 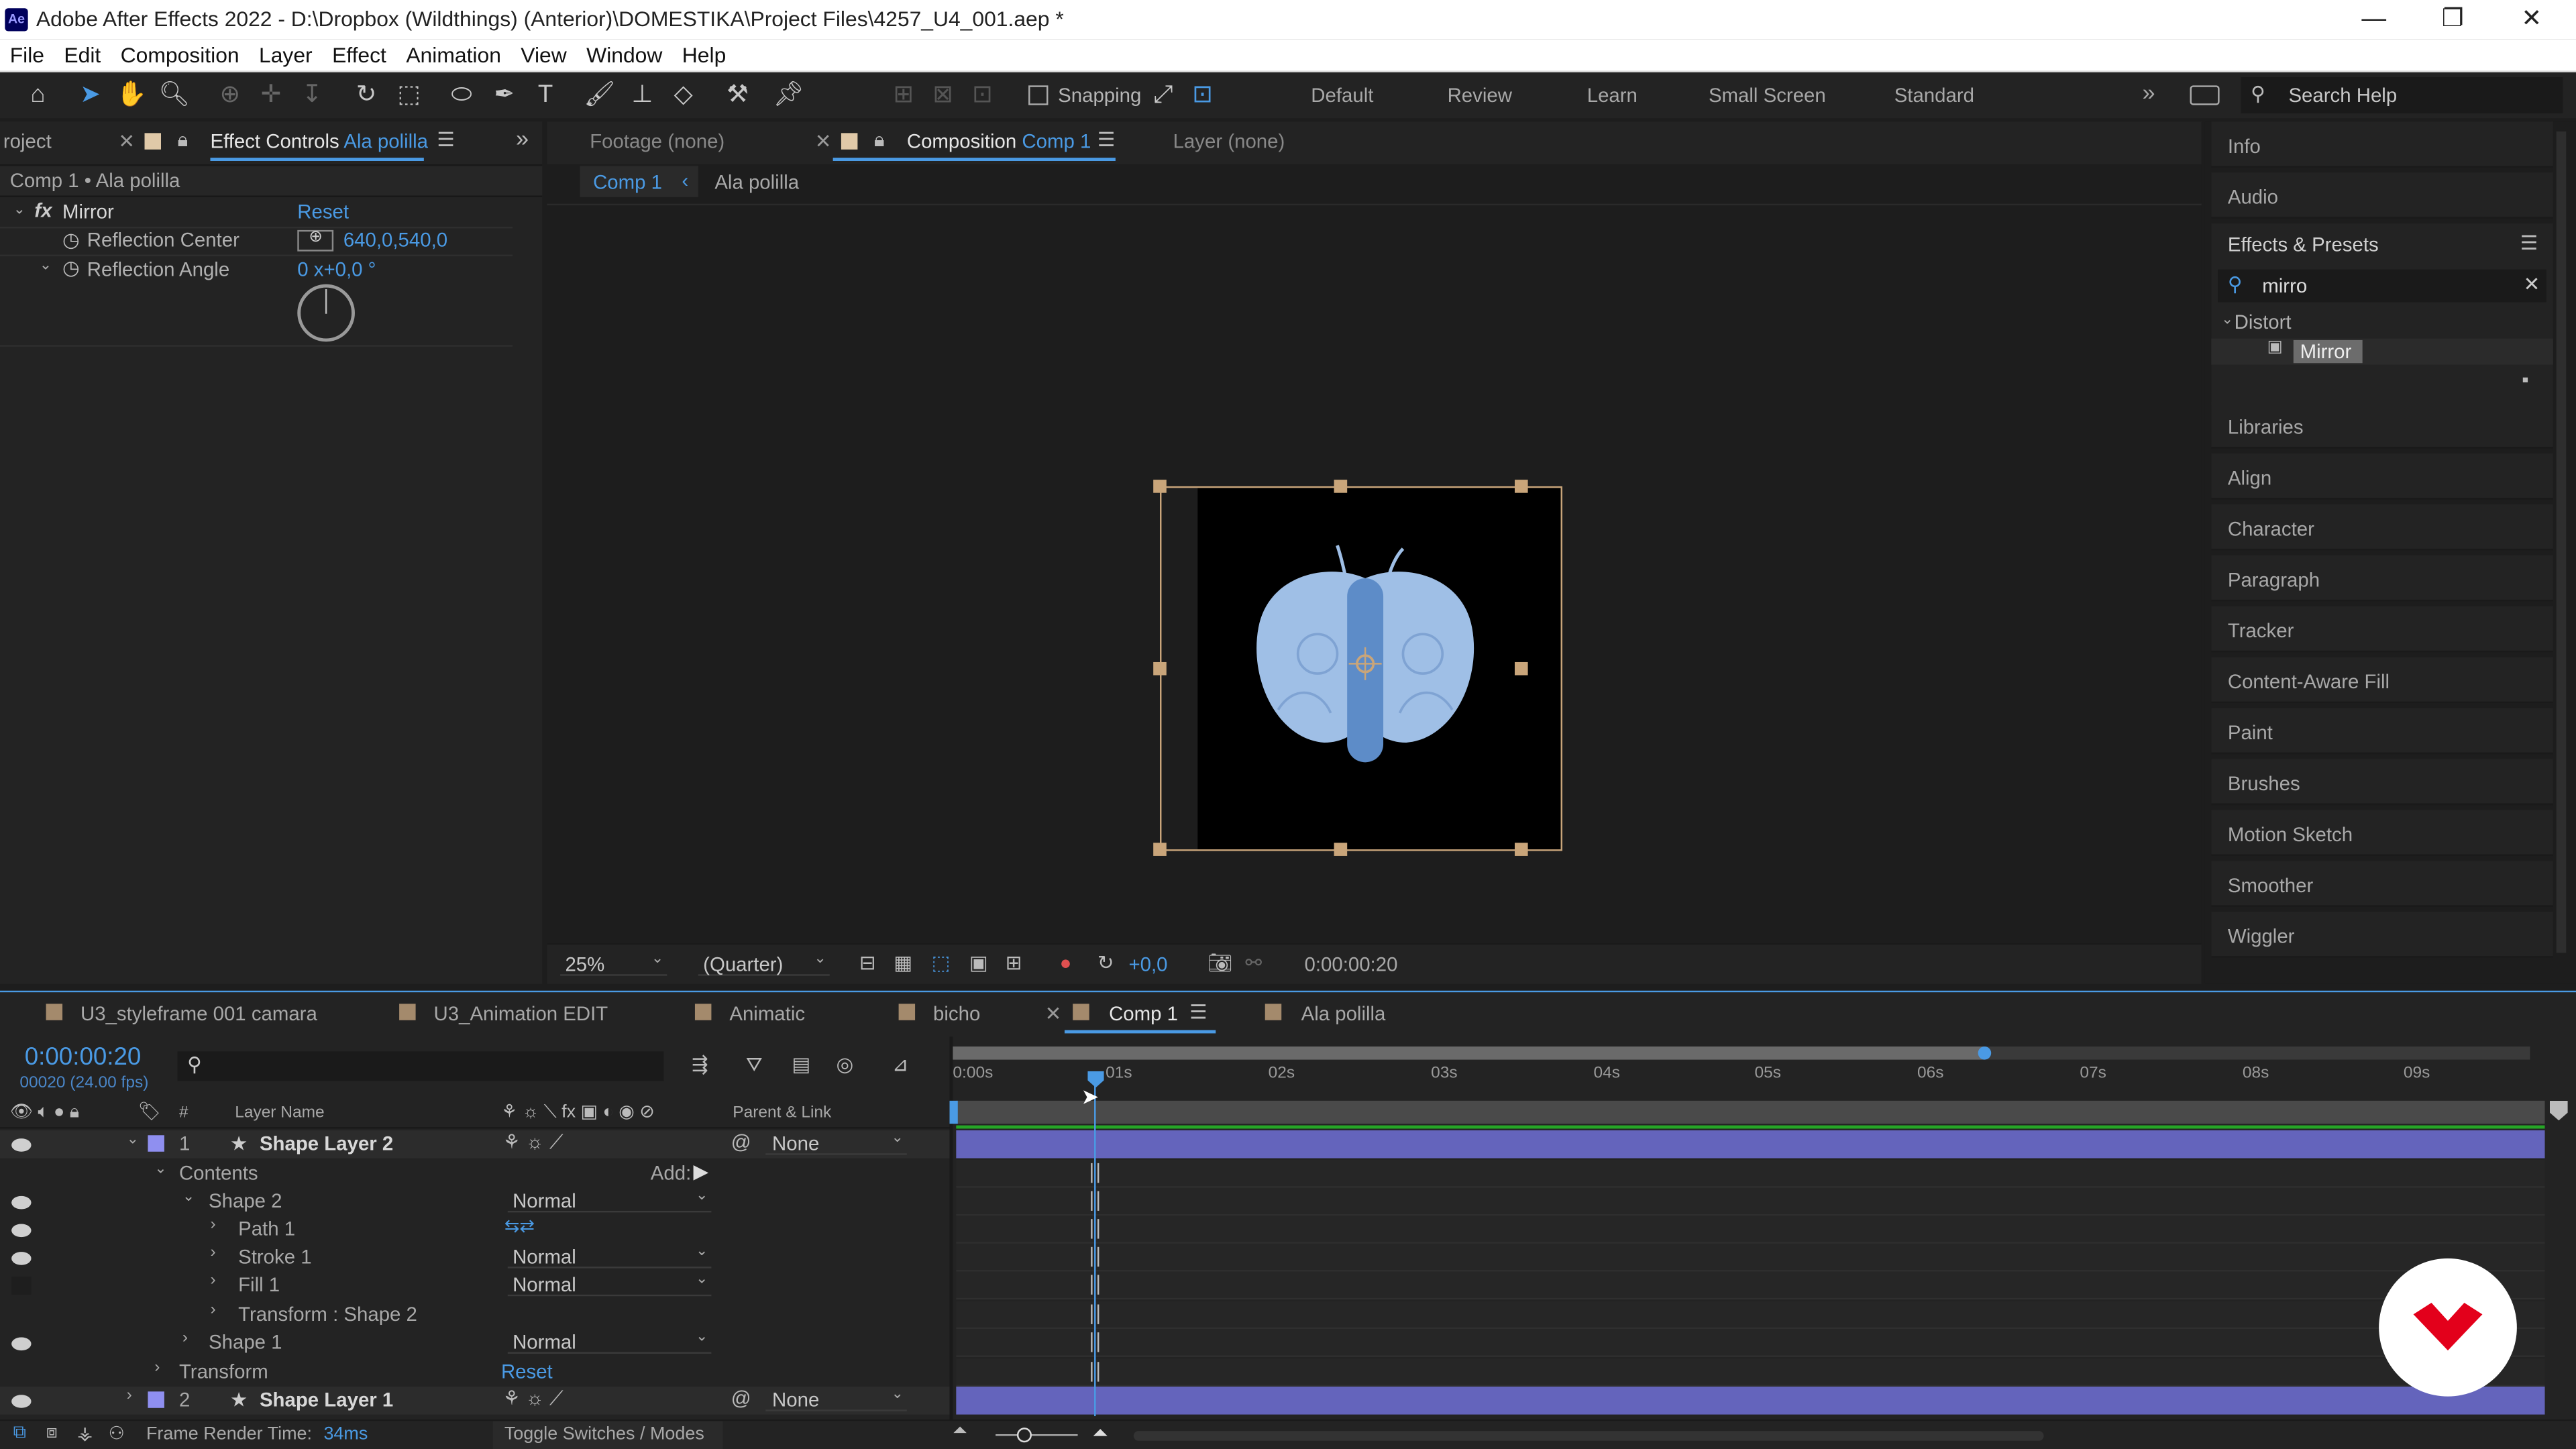 What do you see at coordinates (475, 1174) in the screenshot?
I see `contents-row: ⌄ Contents Add: ▶` at bounding box center [475, 1174].